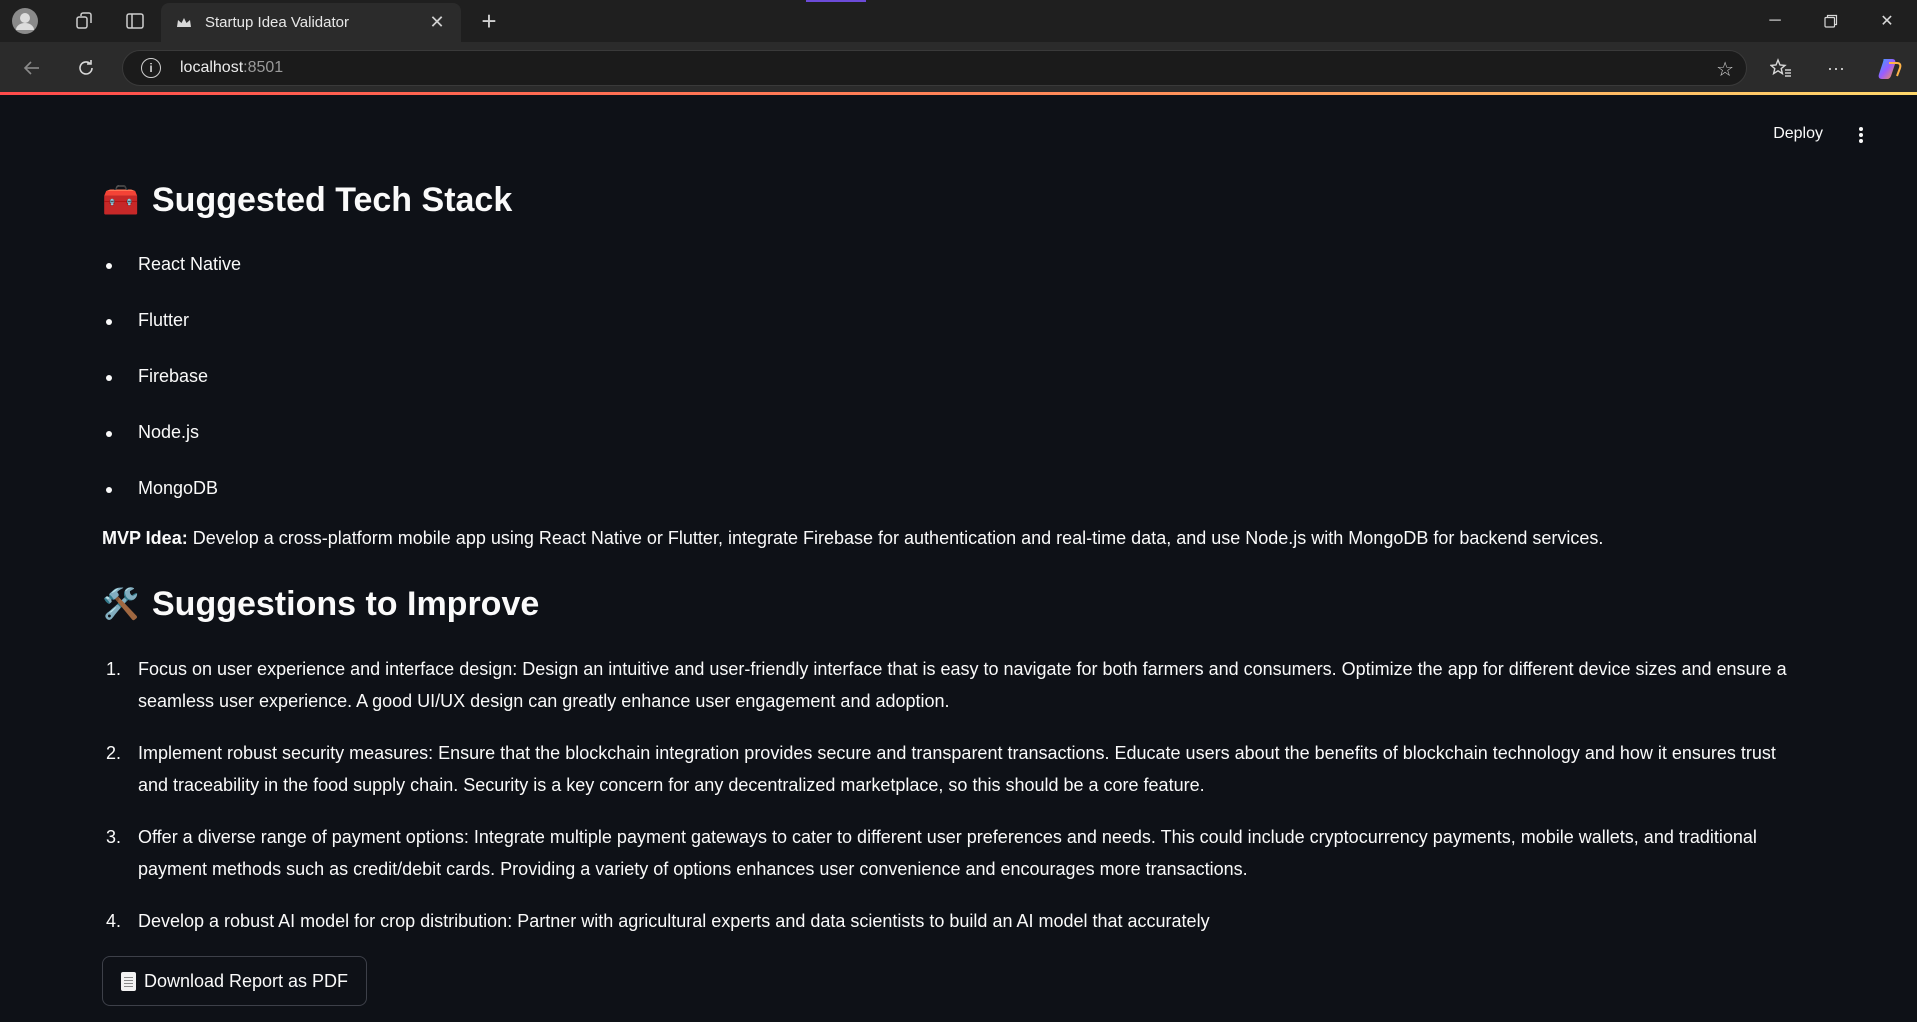 The width and height of the screenshot is (1917, 1022). Describe the element at coordinates (151, 68) in the screenshot. I see `site-info-icon: i` at that location.